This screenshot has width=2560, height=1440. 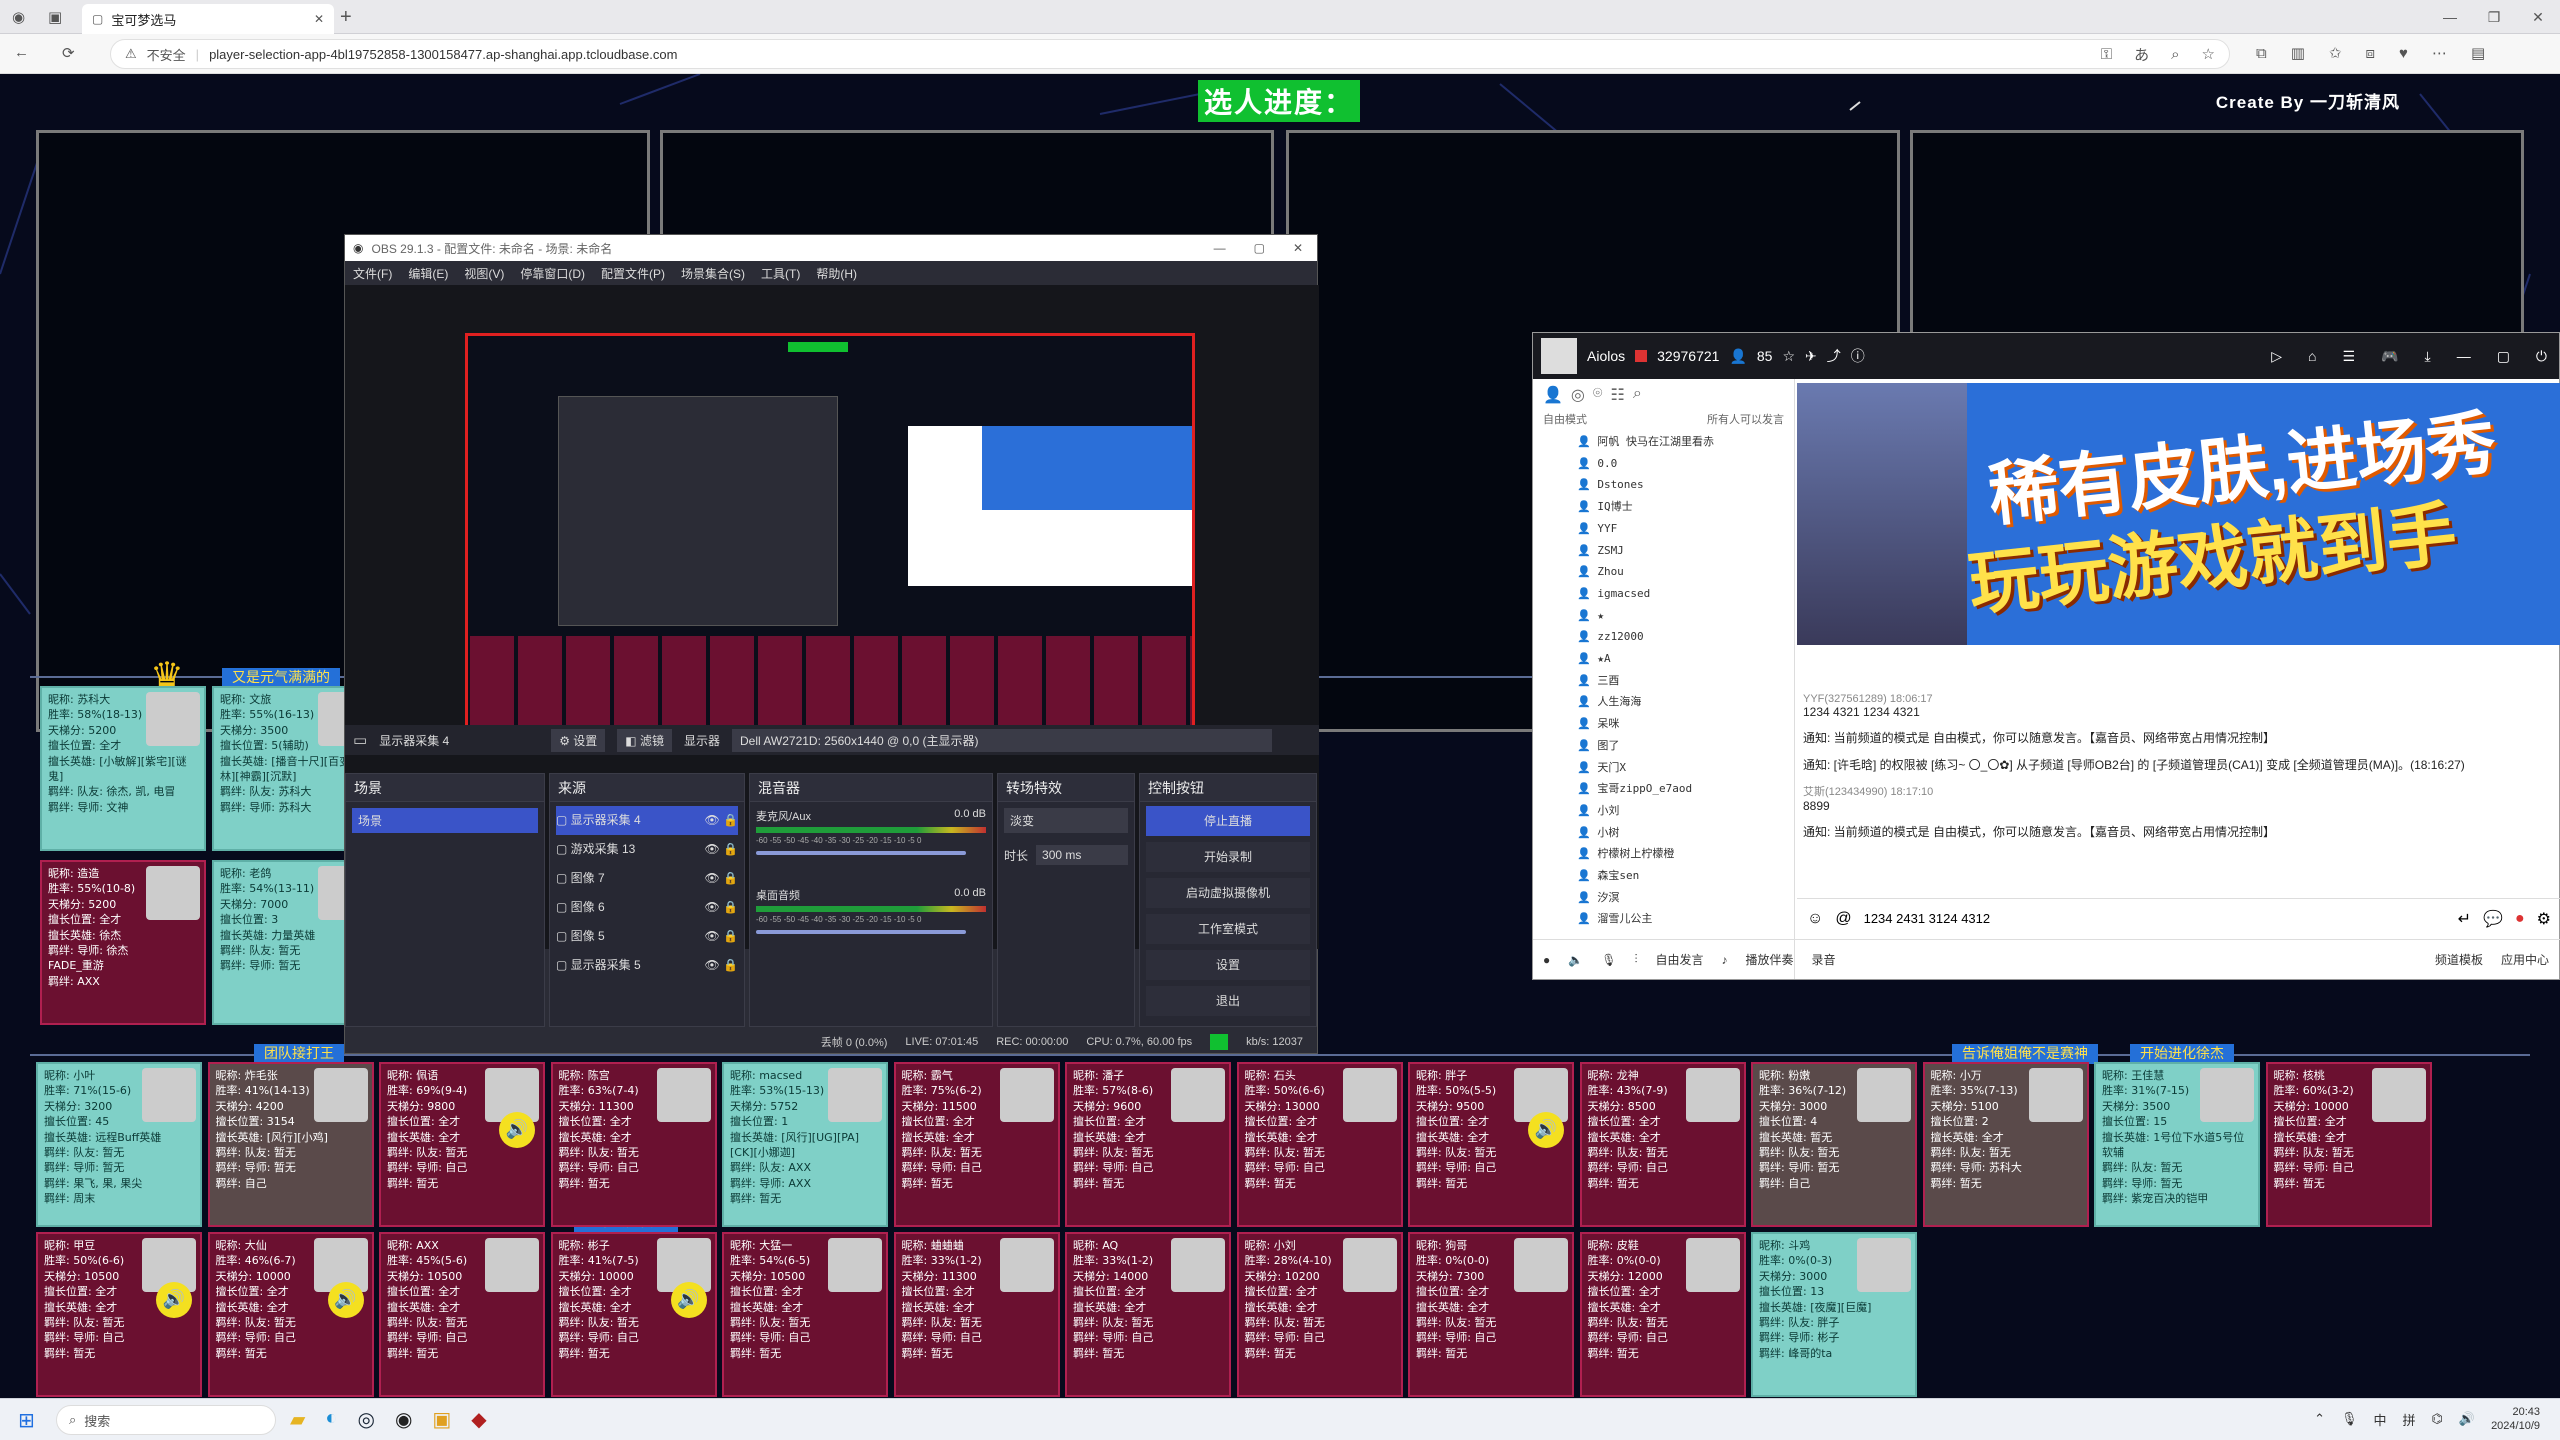 I want to click on browser-tab: ▢ 宝可梦选马 ✕, so click(x=208, y=19).